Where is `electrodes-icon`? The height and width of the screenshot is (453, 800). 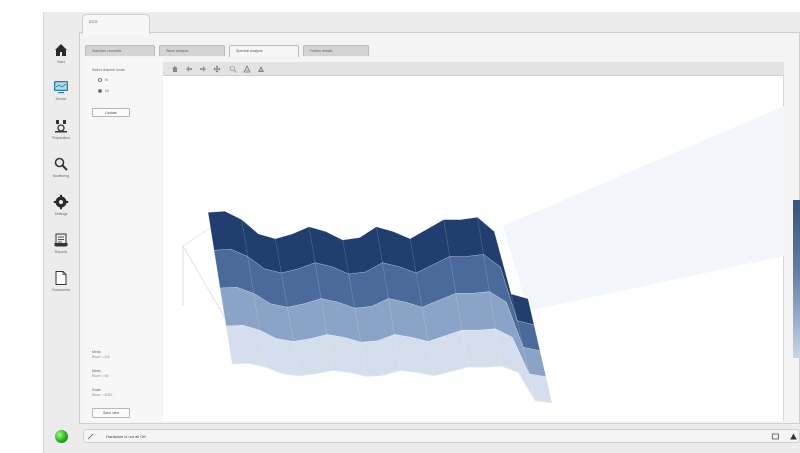 electrodes-icon is located at coordinates (61, 126).